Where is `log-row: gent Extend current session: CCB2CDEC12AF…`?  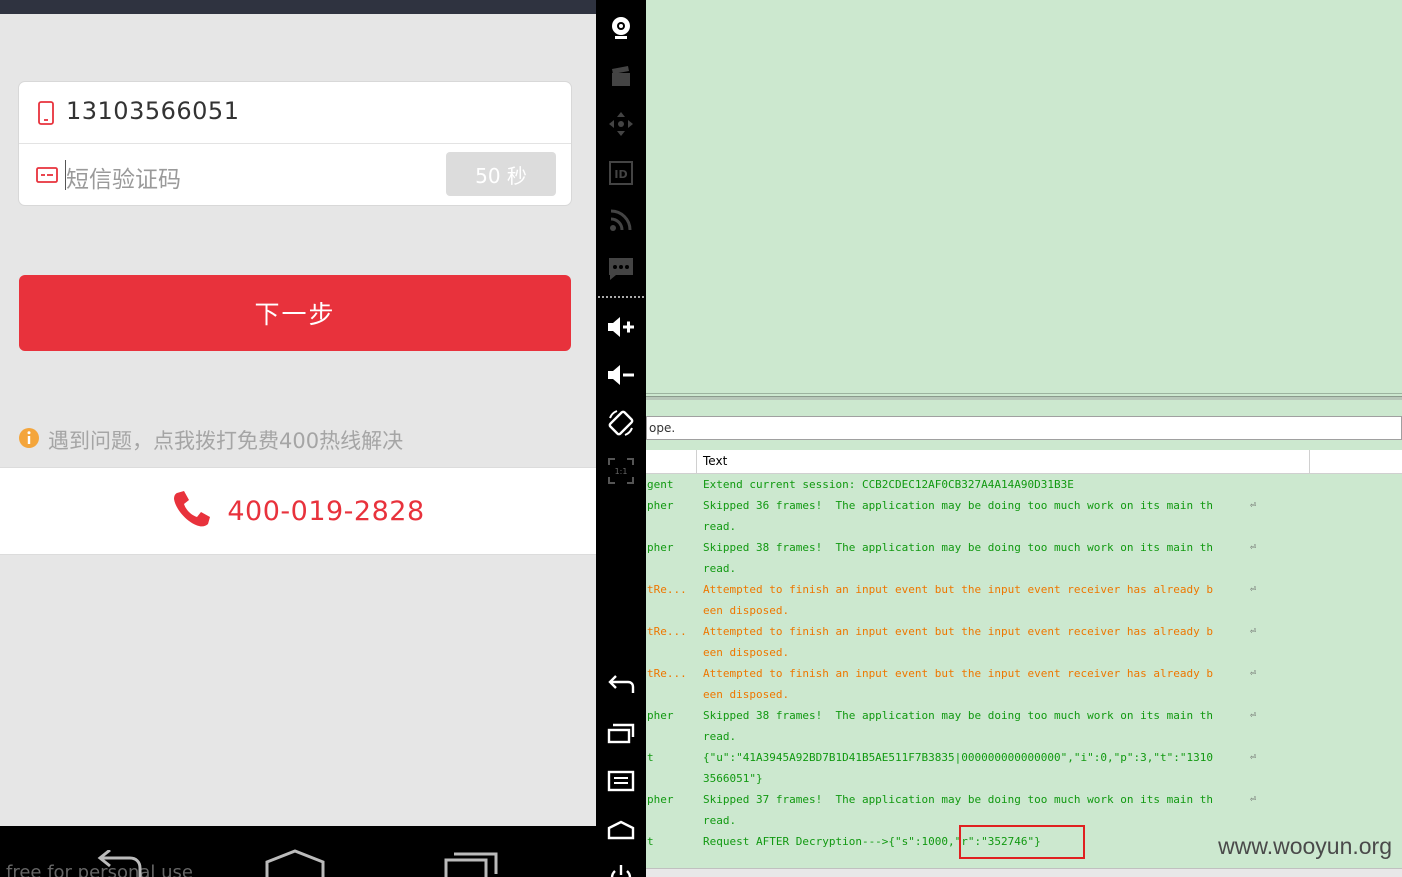
log-row: gent Extend current session: CCB2CDEC12AF… is located at coordinates (1024, 484).